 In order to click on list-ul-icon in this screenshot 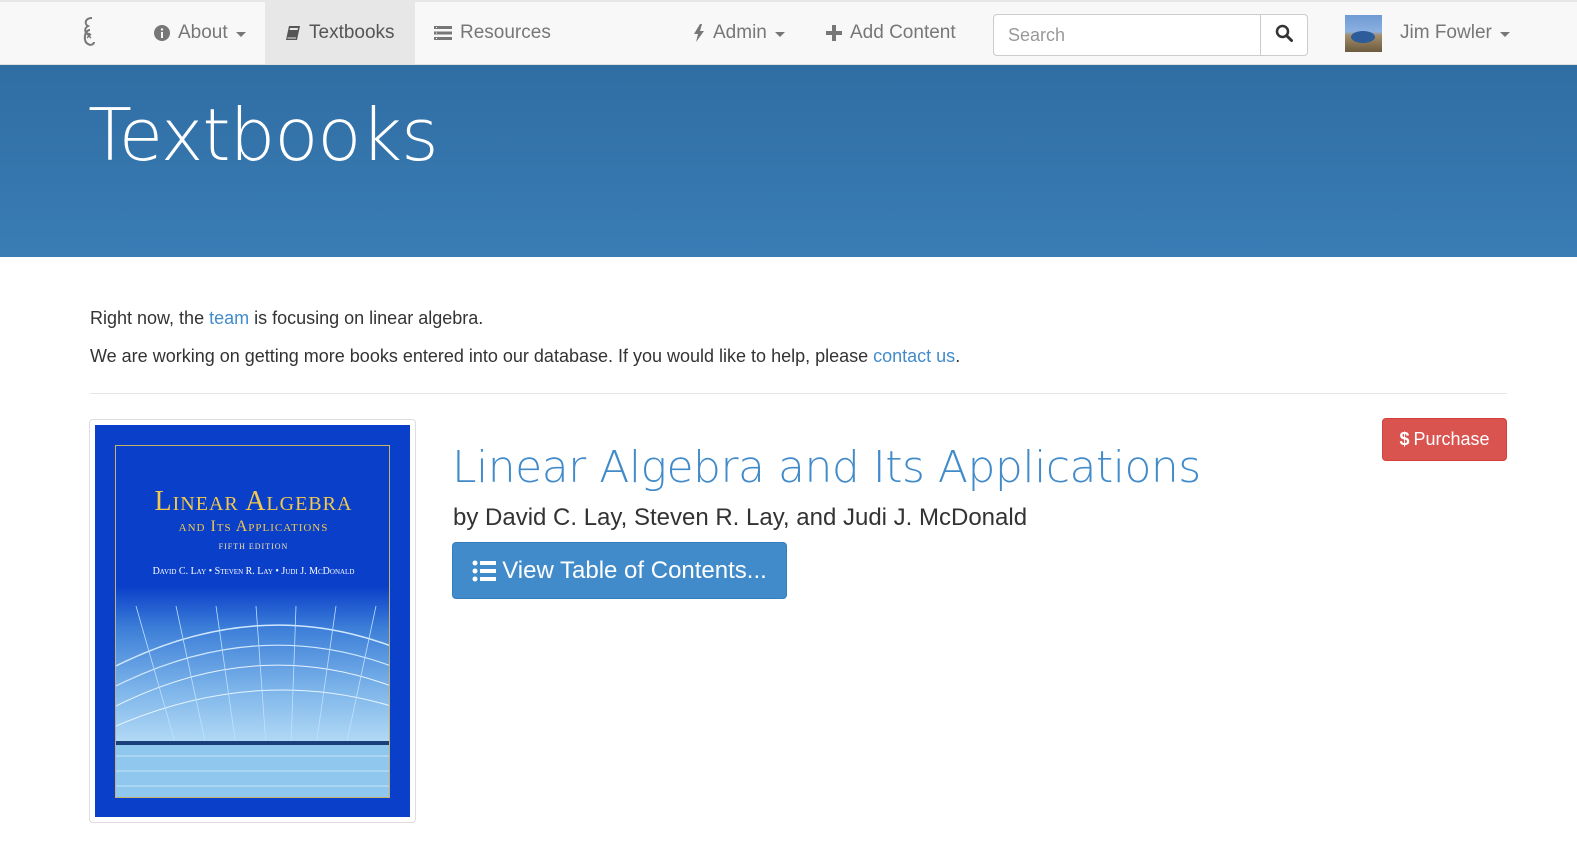, I will do `click(484, 571)`.